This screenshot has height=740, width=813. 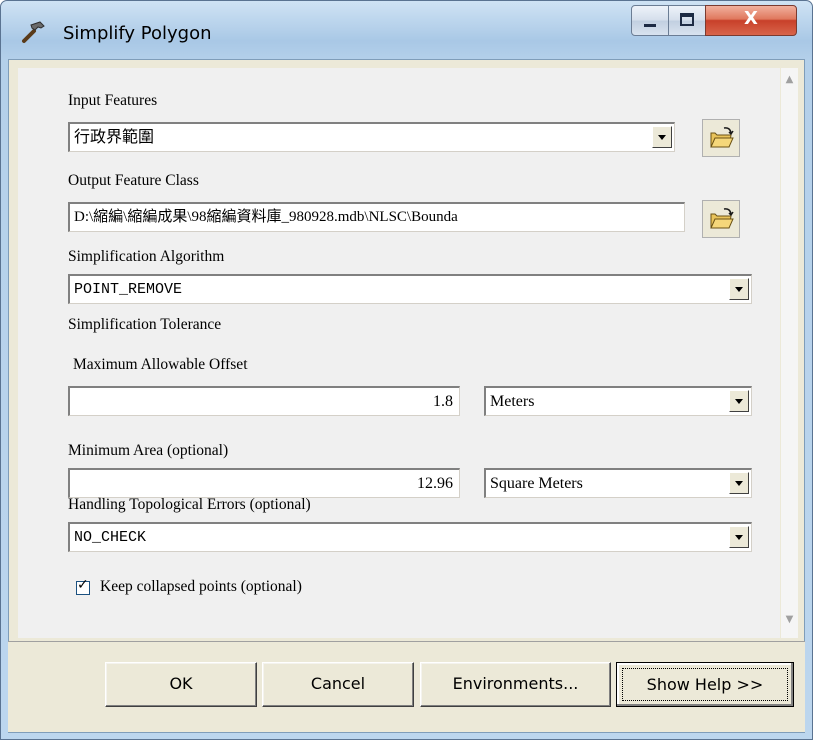 What do you see at coordinates (181, 684) in the screenshot?
I see `ok-button: OK` at bounding box center [181, 684].